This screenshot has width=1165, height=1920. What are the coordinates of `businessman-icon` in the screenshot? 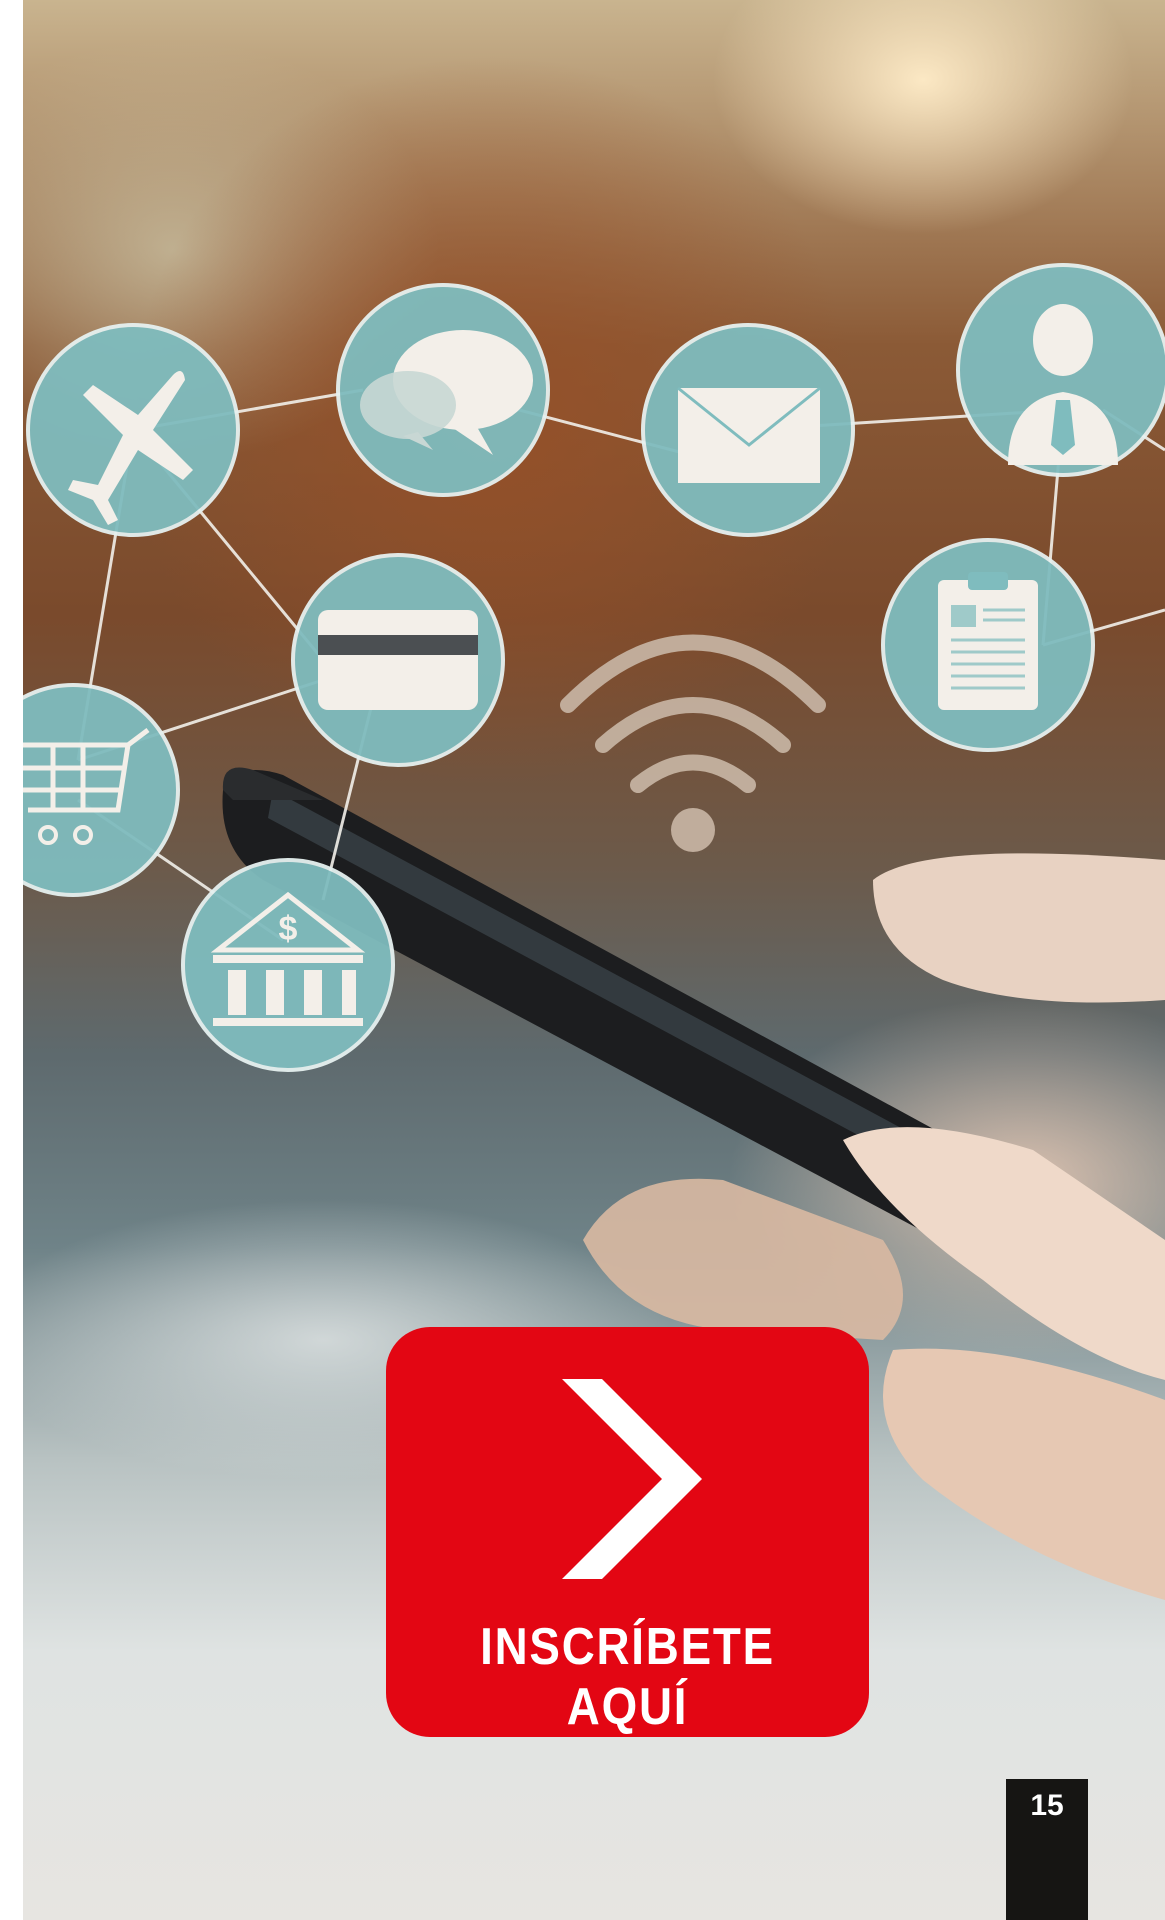 It's located at (1060, 370).